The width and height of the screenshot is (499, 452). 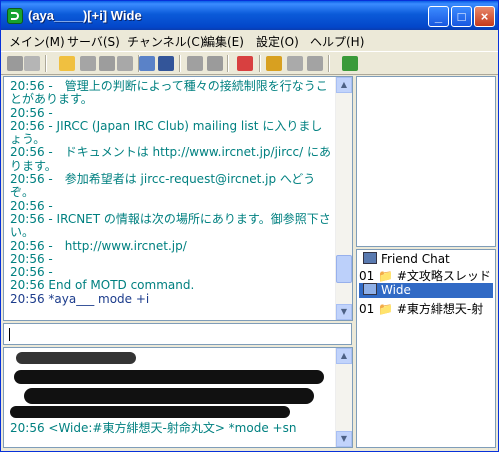 What do you see at coordinates (350, 63) in the screenshot?
I see `exit-icon` at bounding box center [350, 63].